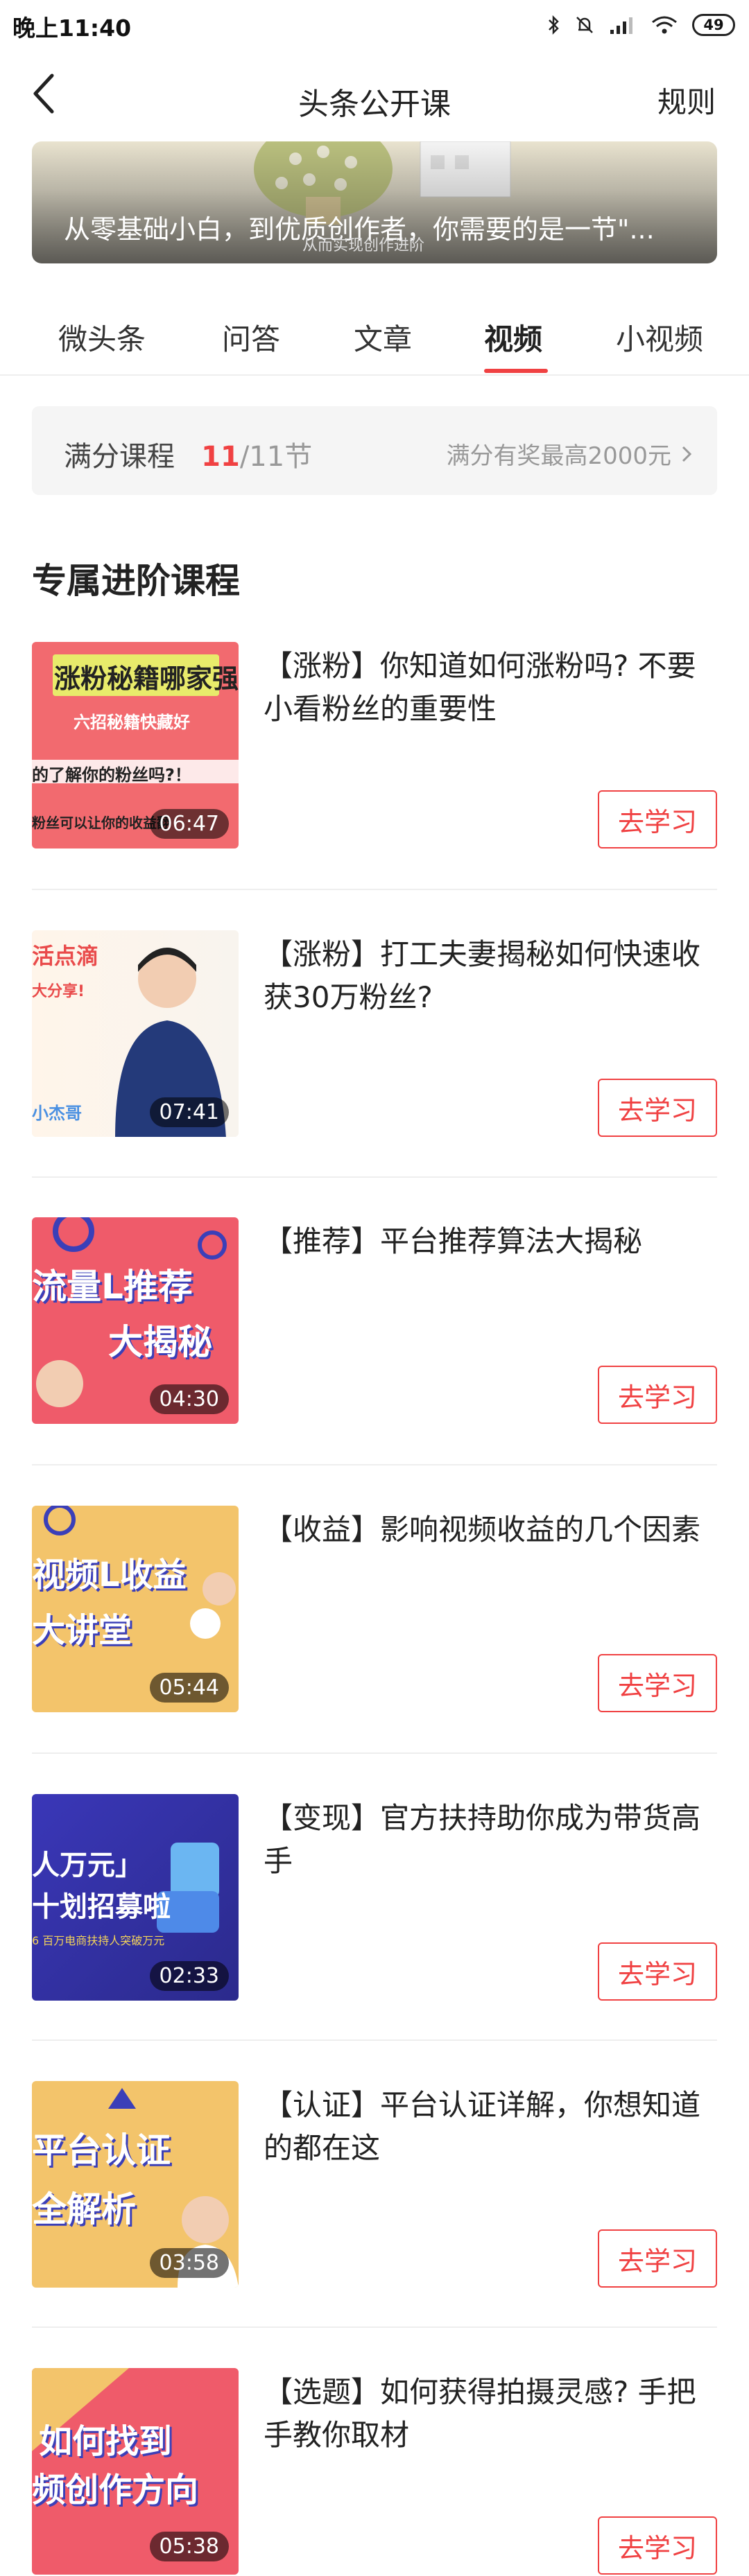  What do you see at coordinates (87, 1865) in the screenshot?
I see `thumbnail-text: 人万元」` at bounding box center [87, 1865].